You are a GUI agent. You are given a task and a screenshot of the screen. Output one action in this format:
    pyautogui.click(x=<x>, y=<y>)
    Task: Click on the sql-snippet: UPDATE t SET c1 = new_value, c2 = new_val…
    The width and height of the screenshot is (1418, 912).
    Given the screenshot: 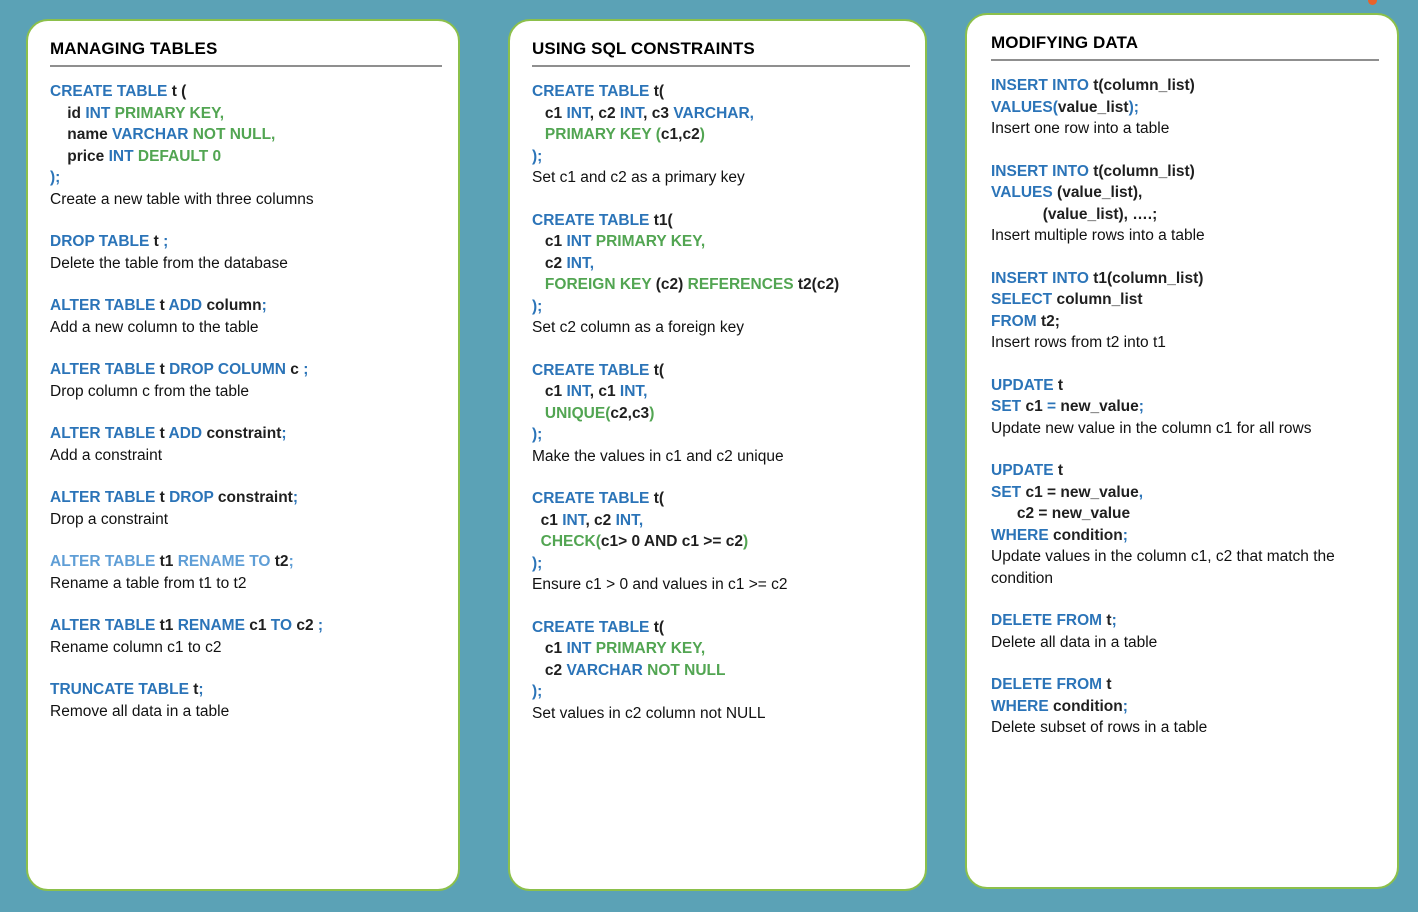 What is the action you would take?
    pyautogui.click(x=1184, y=524)
    